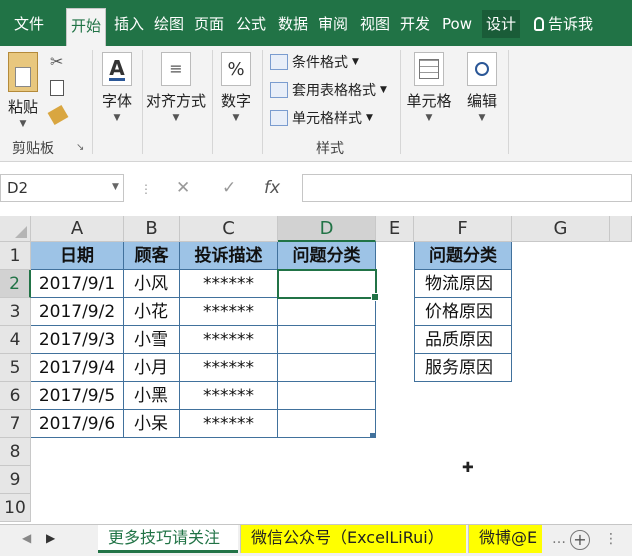 This screenshot has height=556, width=632. I want to click on cells-button: 单元格 ▼, so click(429, 87).